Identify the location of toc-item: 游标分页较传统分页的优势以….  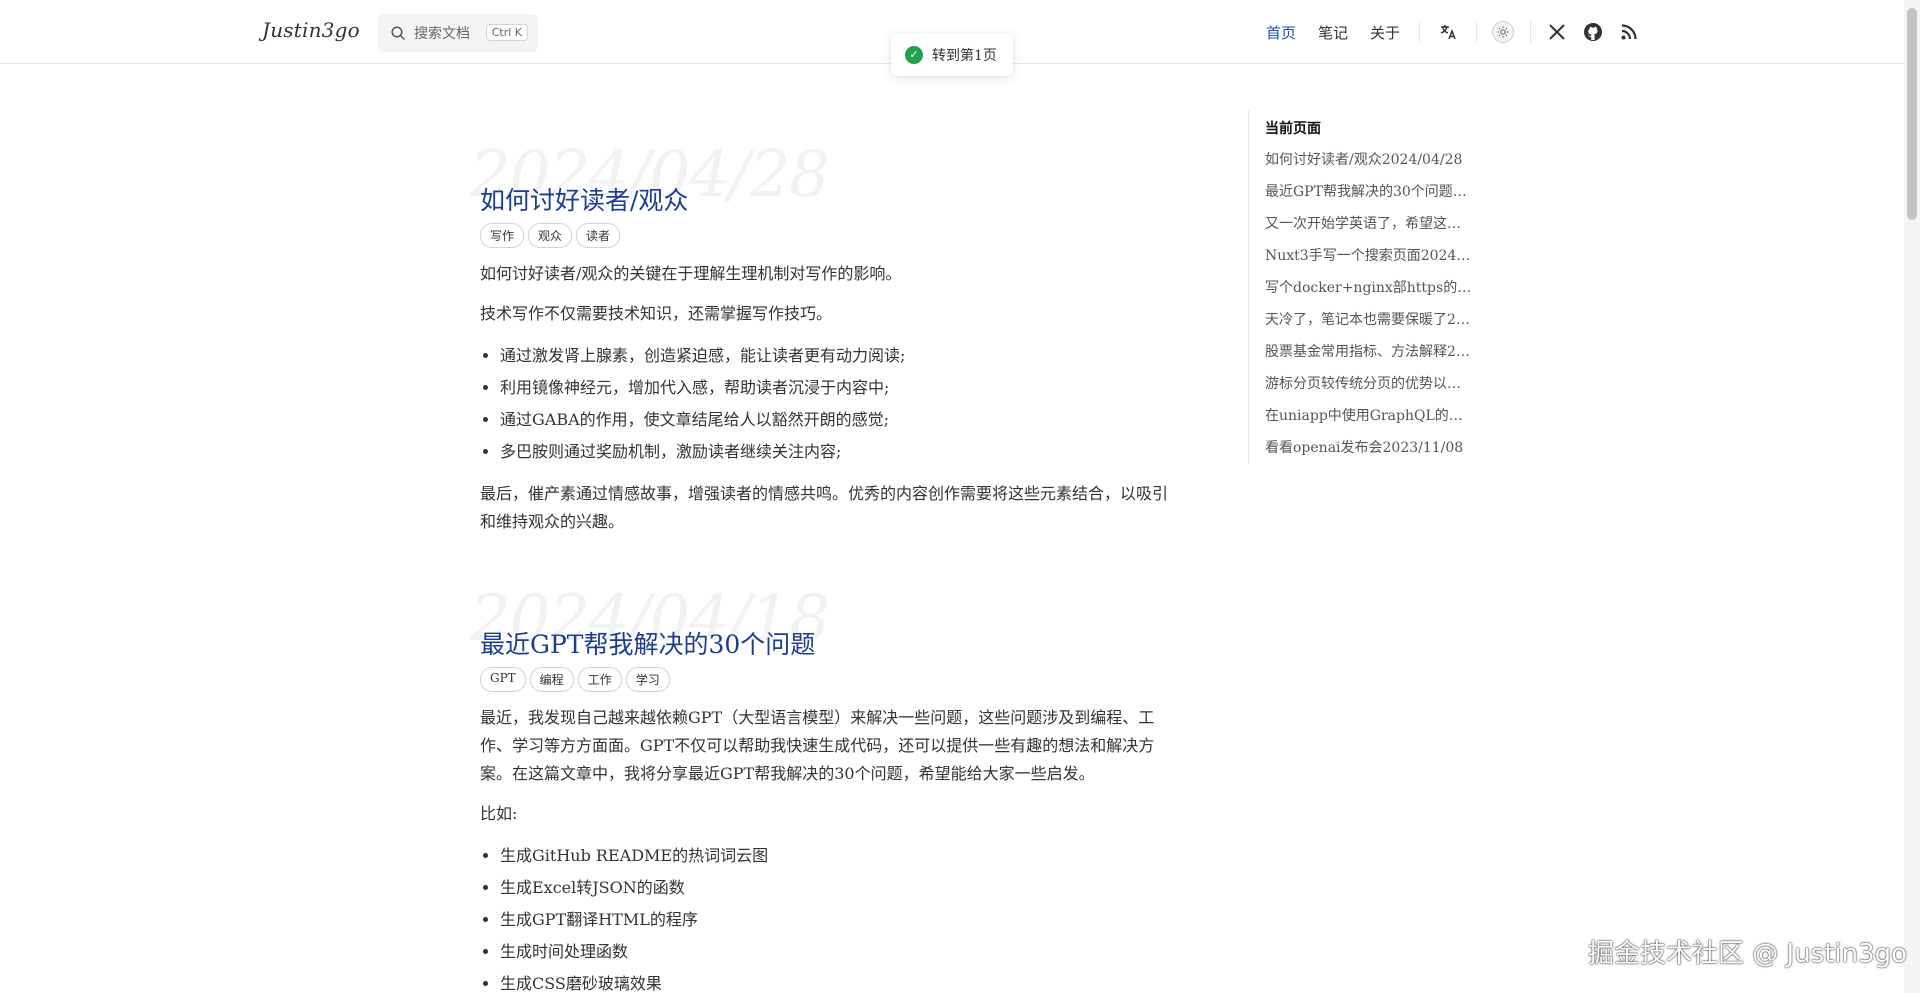
(1370, 384).